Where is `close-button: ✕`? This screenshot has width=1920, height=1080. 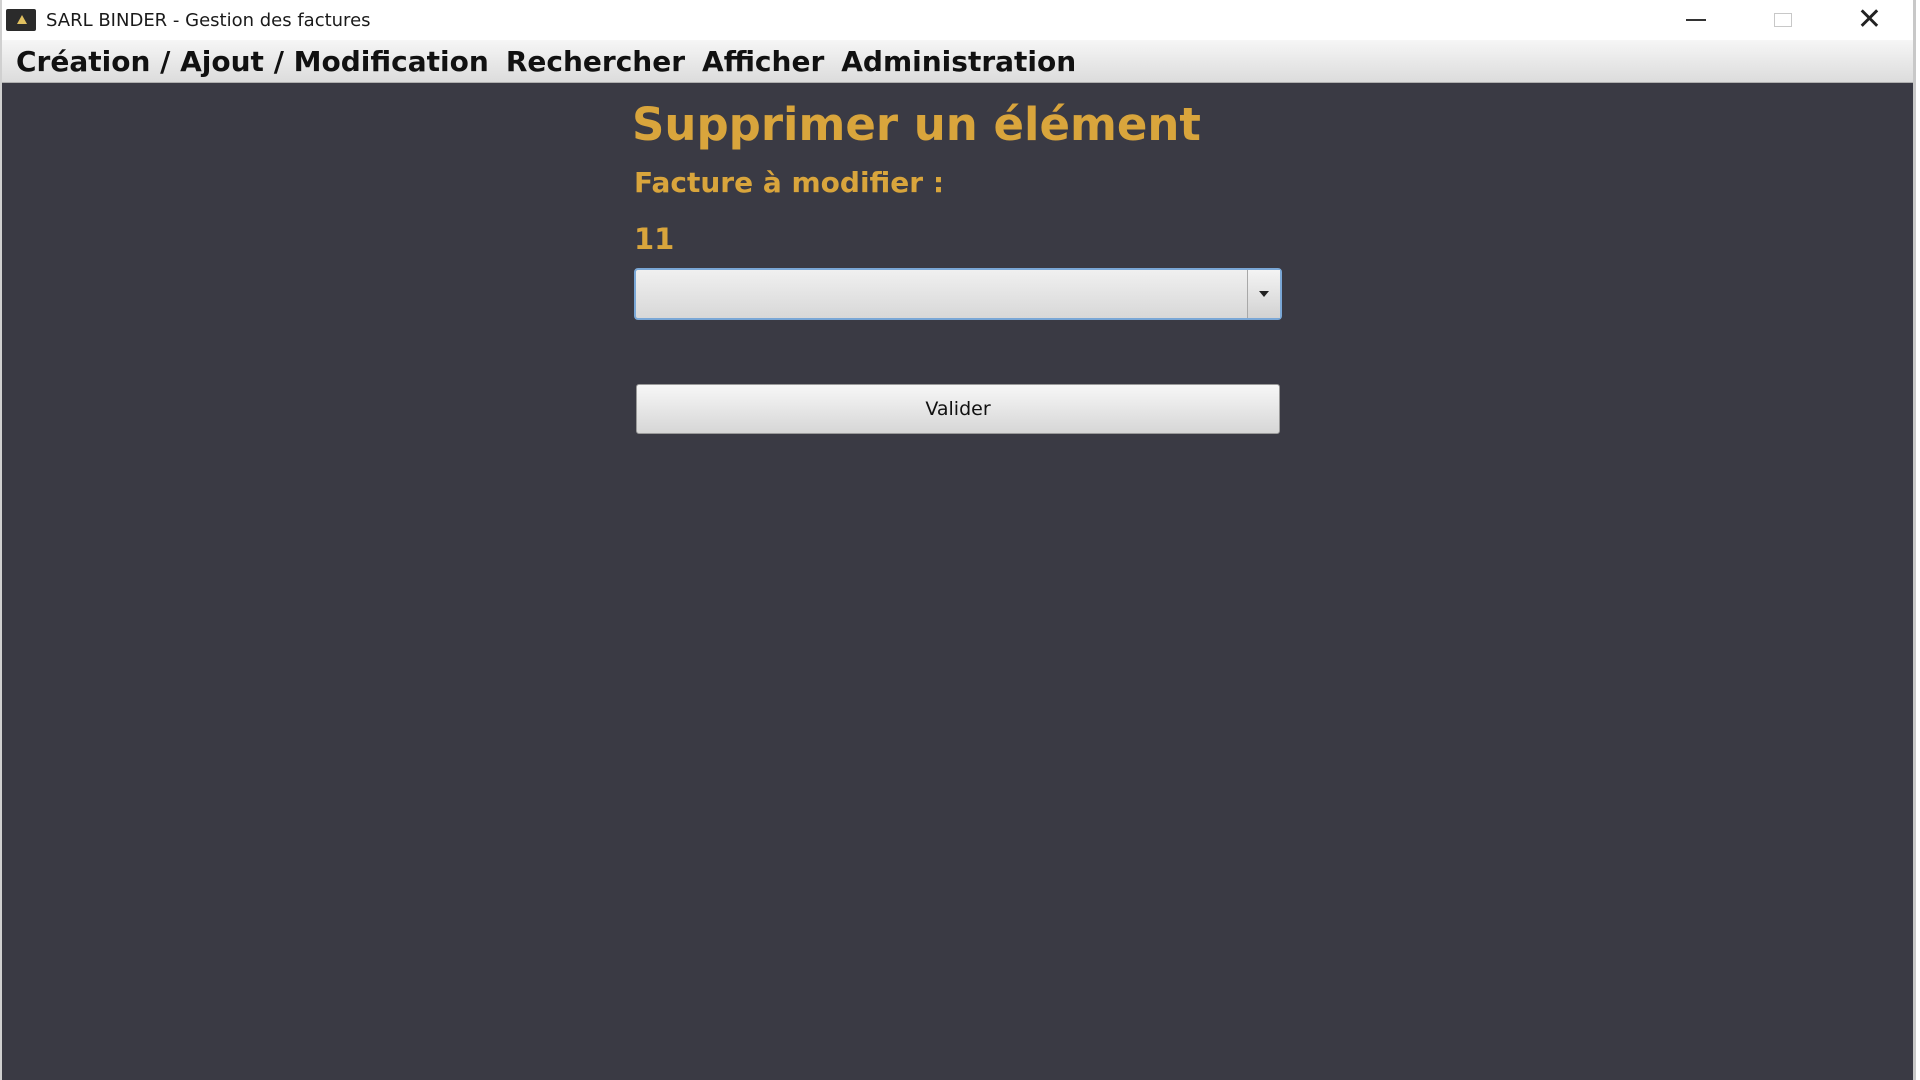 close-button: ✕ is located at coordinates (1869, 20).